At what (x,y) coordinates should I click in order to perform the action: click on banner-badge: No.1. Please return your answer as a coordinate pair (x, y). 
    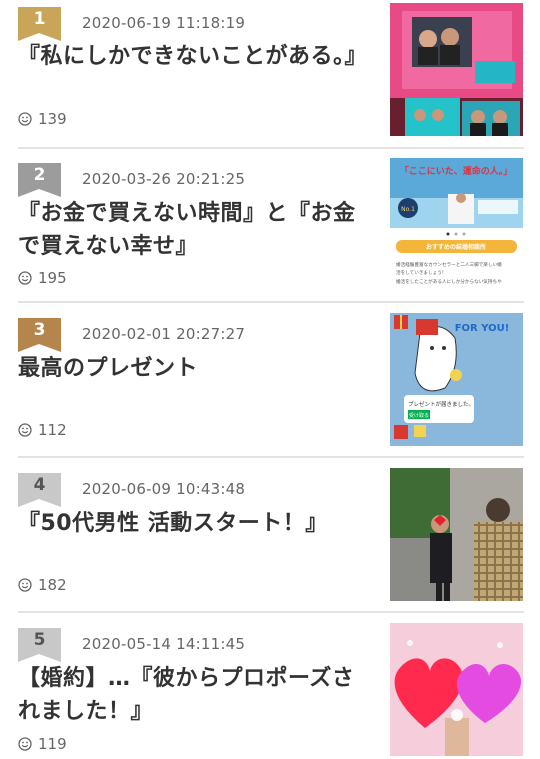
    Looking at the image, I should click on (408, 209).